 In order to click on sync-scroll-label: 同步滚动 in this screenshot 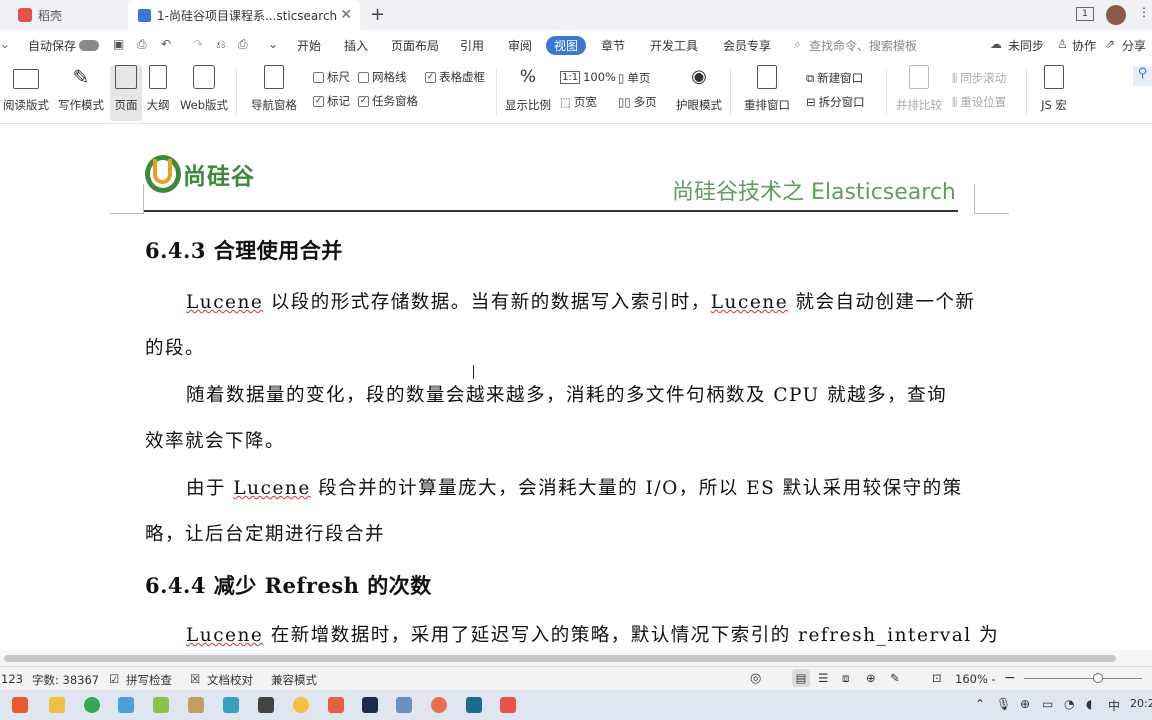, I will do `click(983, 78)`.